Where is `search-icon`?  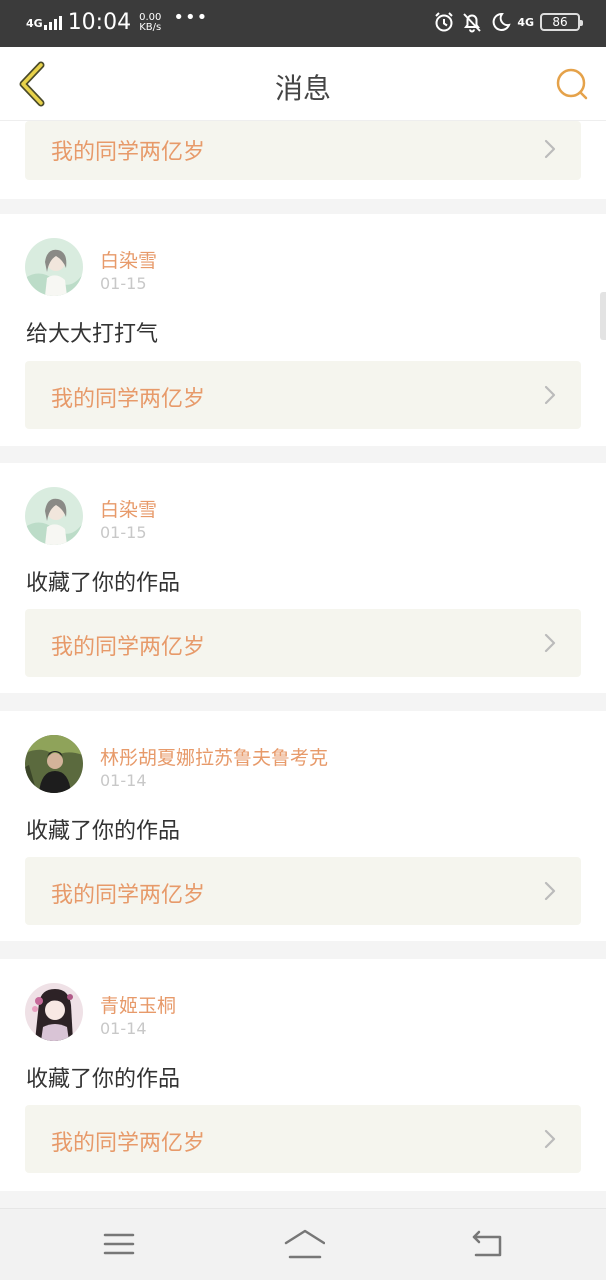 search-icon is located at coordinates (572, 85).